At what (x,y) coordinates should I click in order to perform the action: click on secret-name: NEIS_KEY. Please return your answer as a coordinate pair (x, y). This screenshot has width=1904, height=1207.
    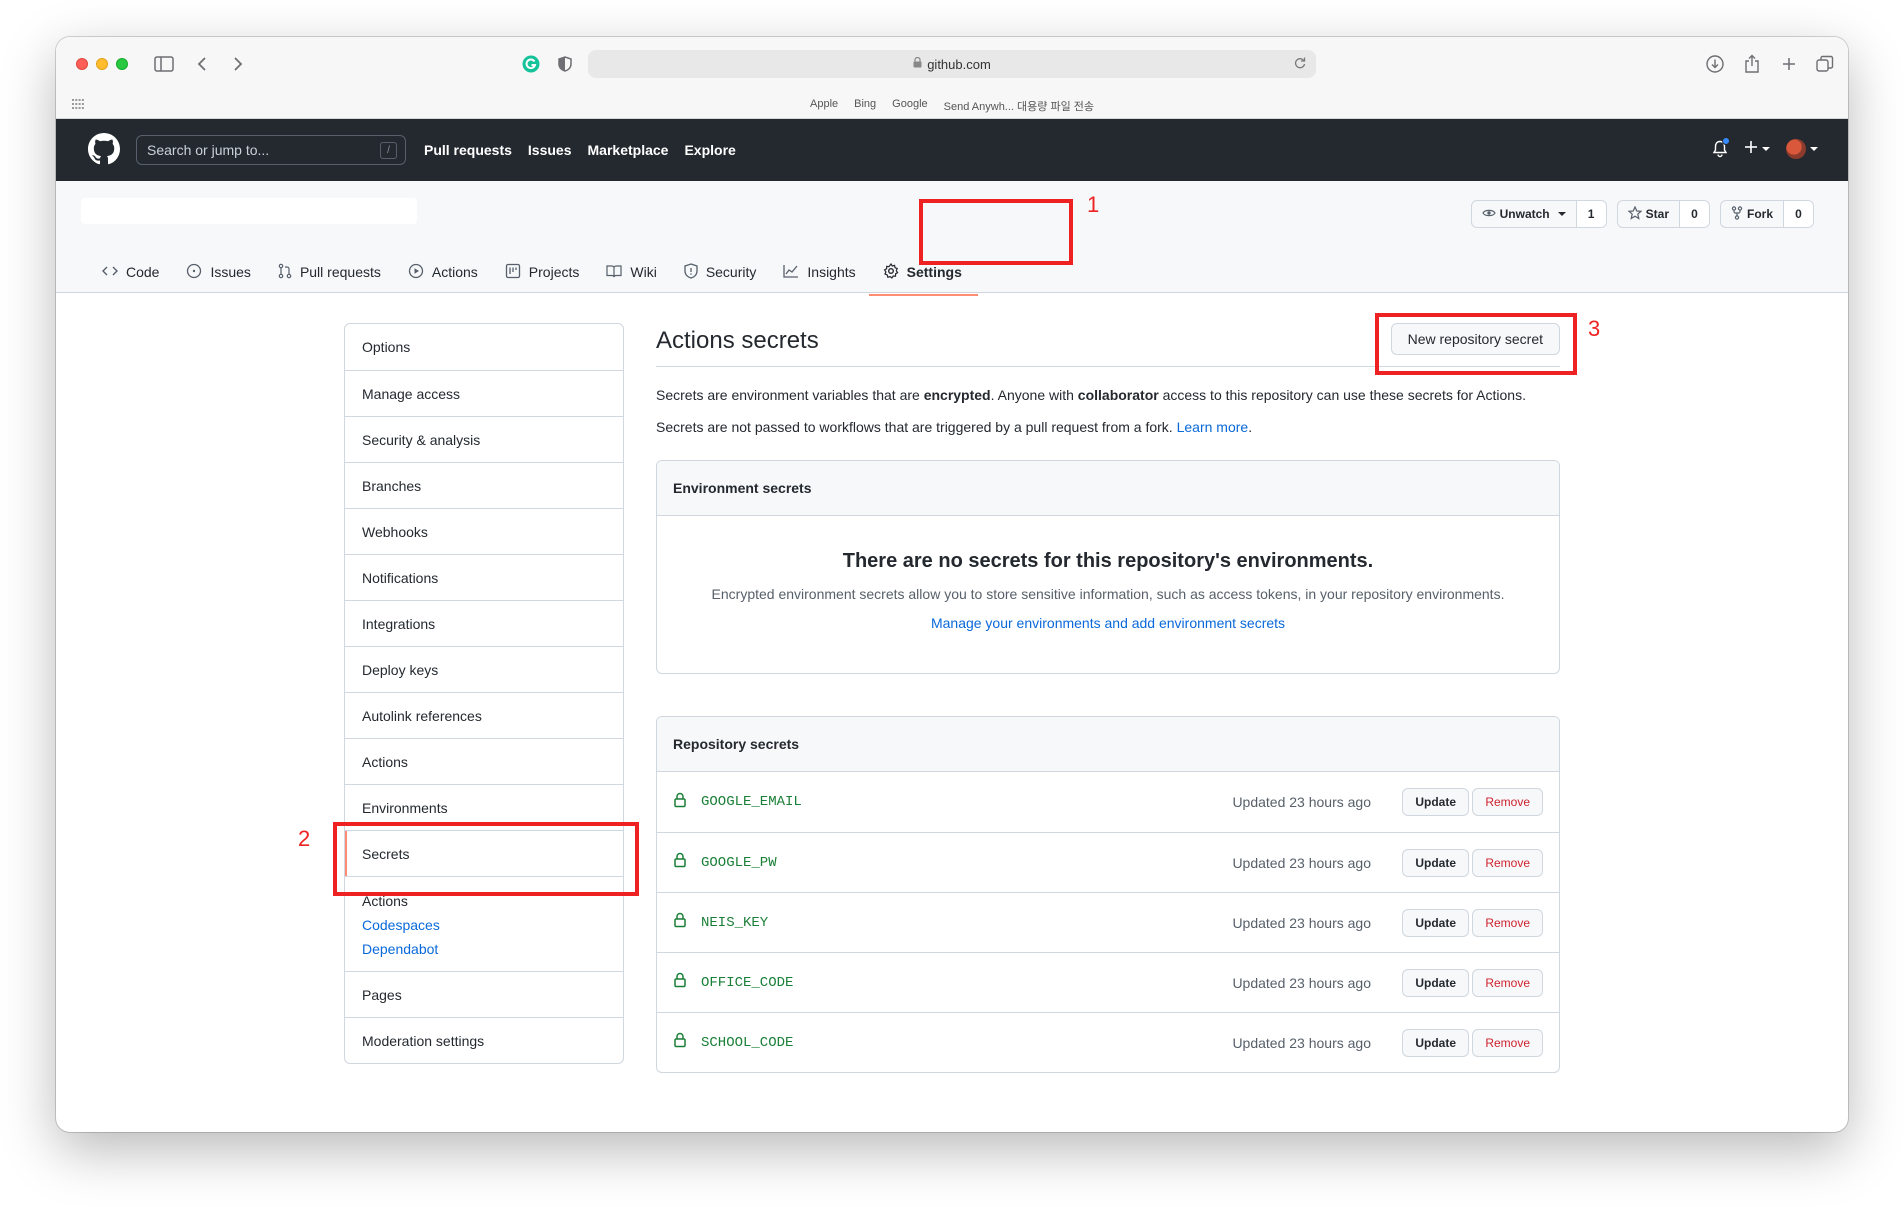
    Looking at the image, I should click on (735, 922).